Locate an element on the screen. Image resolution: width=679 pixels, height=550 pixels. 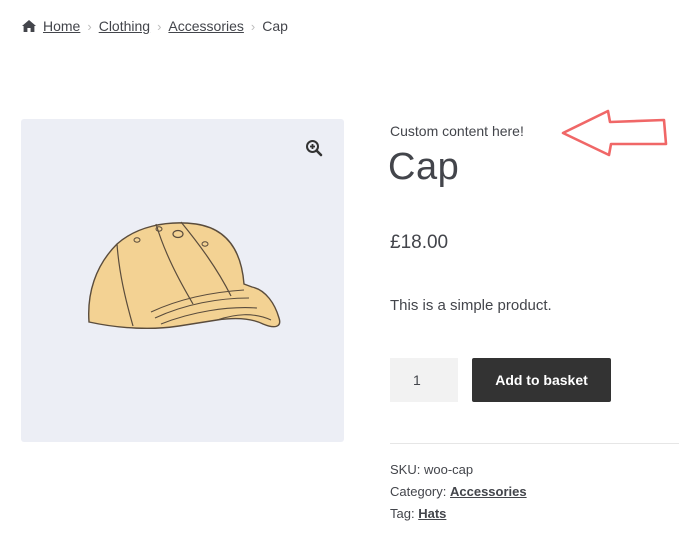
magnifier-plus-icon is located at coordinates (314, 148).